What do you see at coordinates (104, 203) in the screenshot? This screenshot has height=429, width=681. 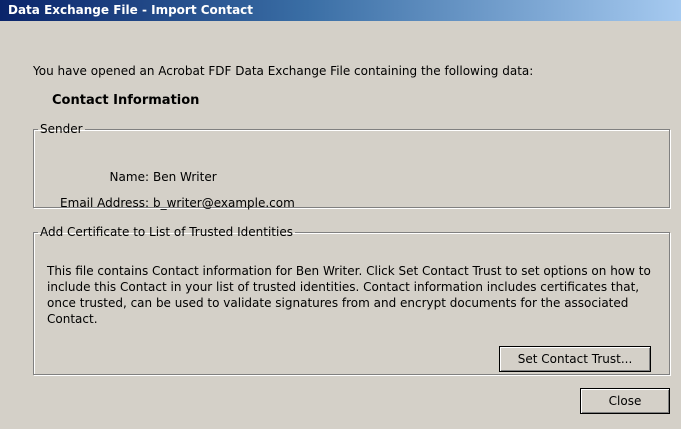 I see `email-label: Email Address:` at bounding box center [104, 203].